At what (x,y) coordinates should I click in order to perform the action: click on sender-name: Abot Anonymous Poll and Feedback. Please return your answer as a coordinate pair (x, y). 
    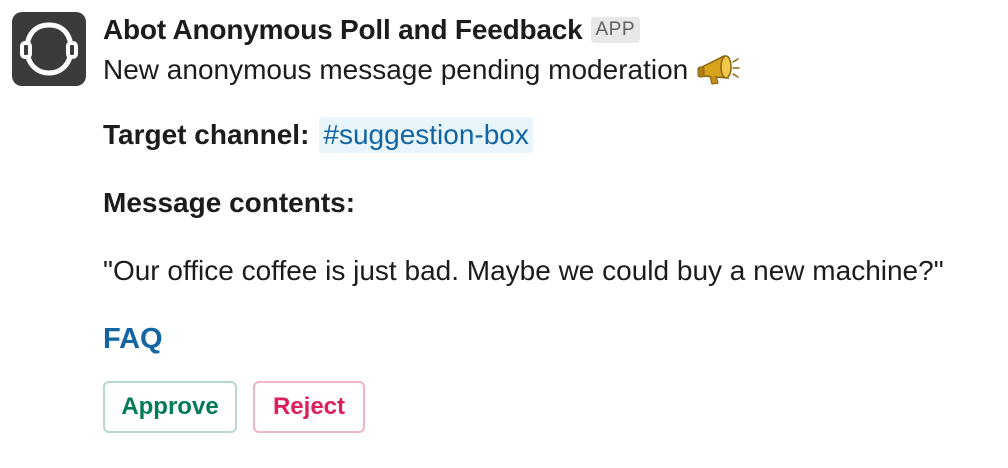
    Looking at the image, I should click on (343, 30).